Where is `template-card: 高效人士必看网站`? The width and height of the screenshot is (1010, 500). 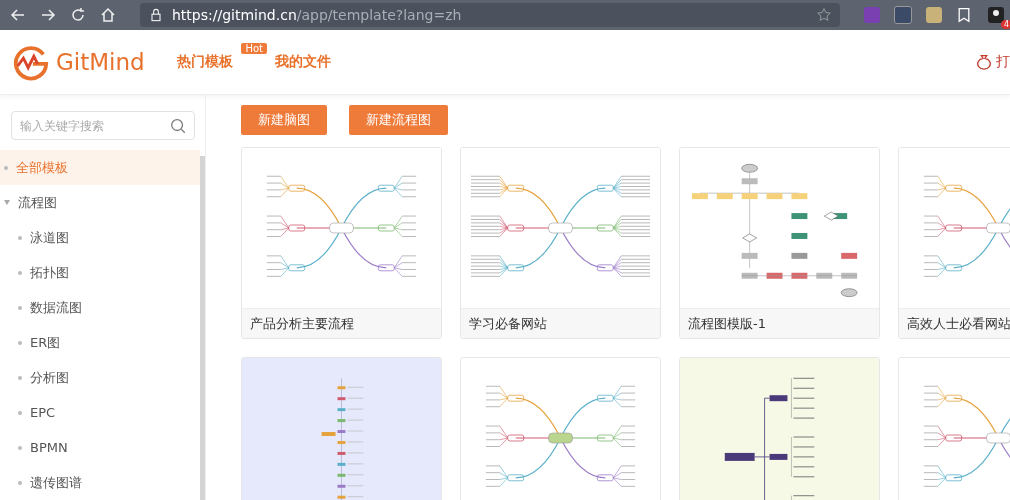
template-card: 高效人士必看网站 is located at coordinates (954, 243).